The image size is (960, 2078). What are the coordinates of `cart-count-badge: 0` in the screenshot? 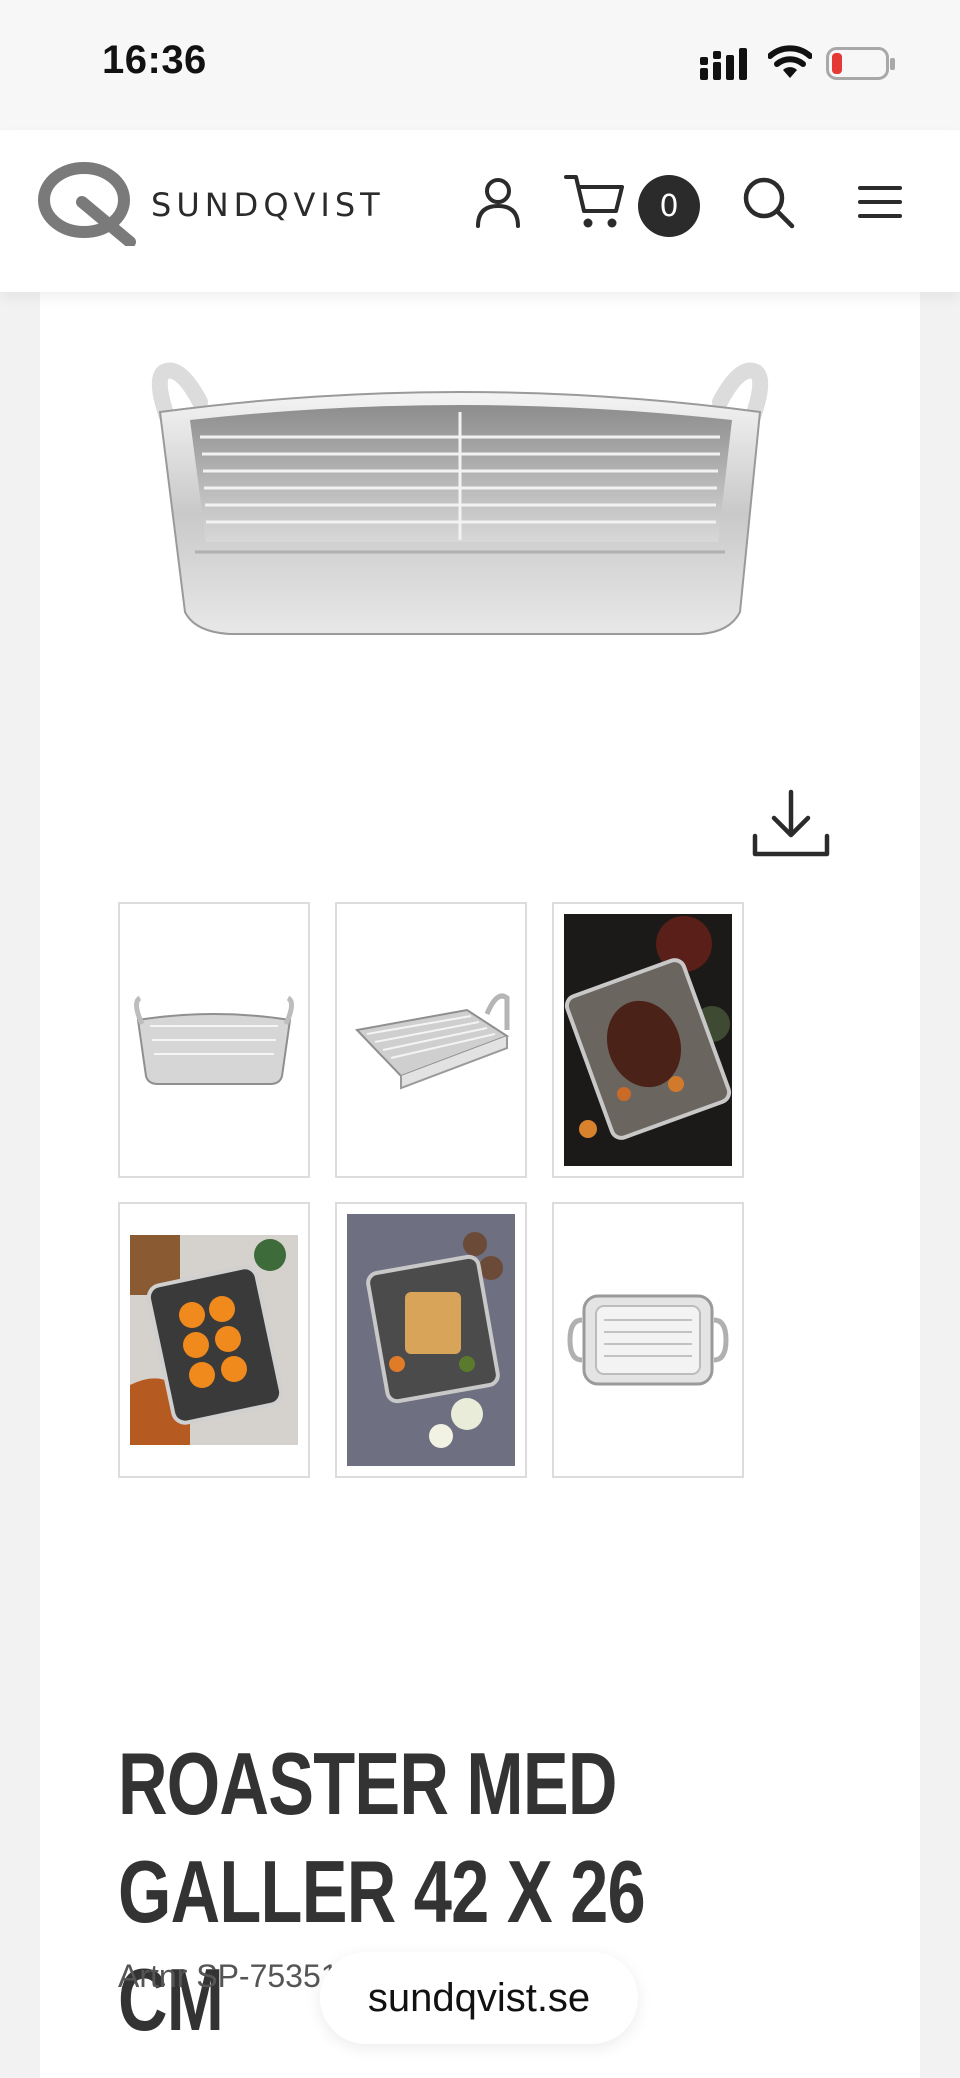 It's located at (669, 206).